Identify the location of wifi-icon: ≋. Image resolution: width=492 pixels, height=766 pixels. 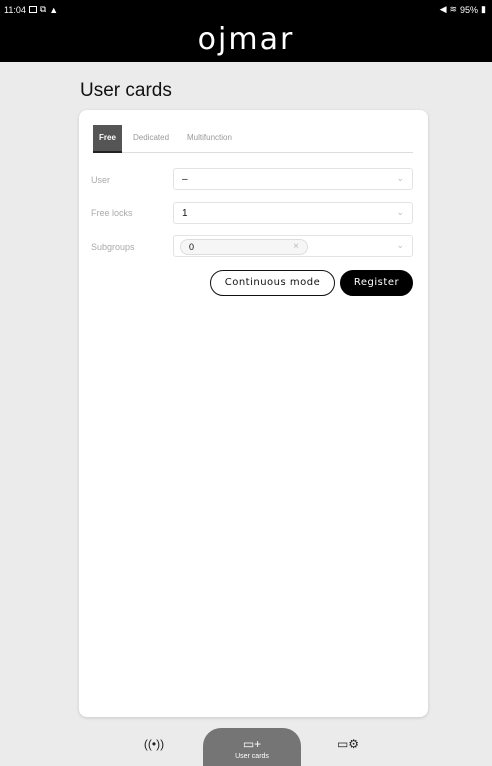
(453, 9).